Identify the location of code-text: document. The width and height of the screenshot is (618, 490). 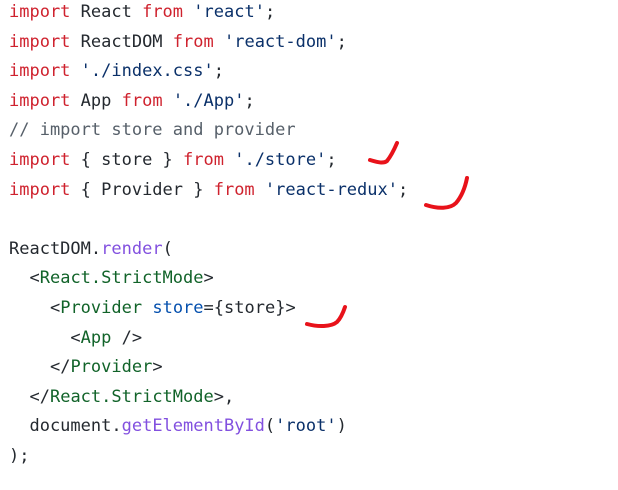
(60, 426).